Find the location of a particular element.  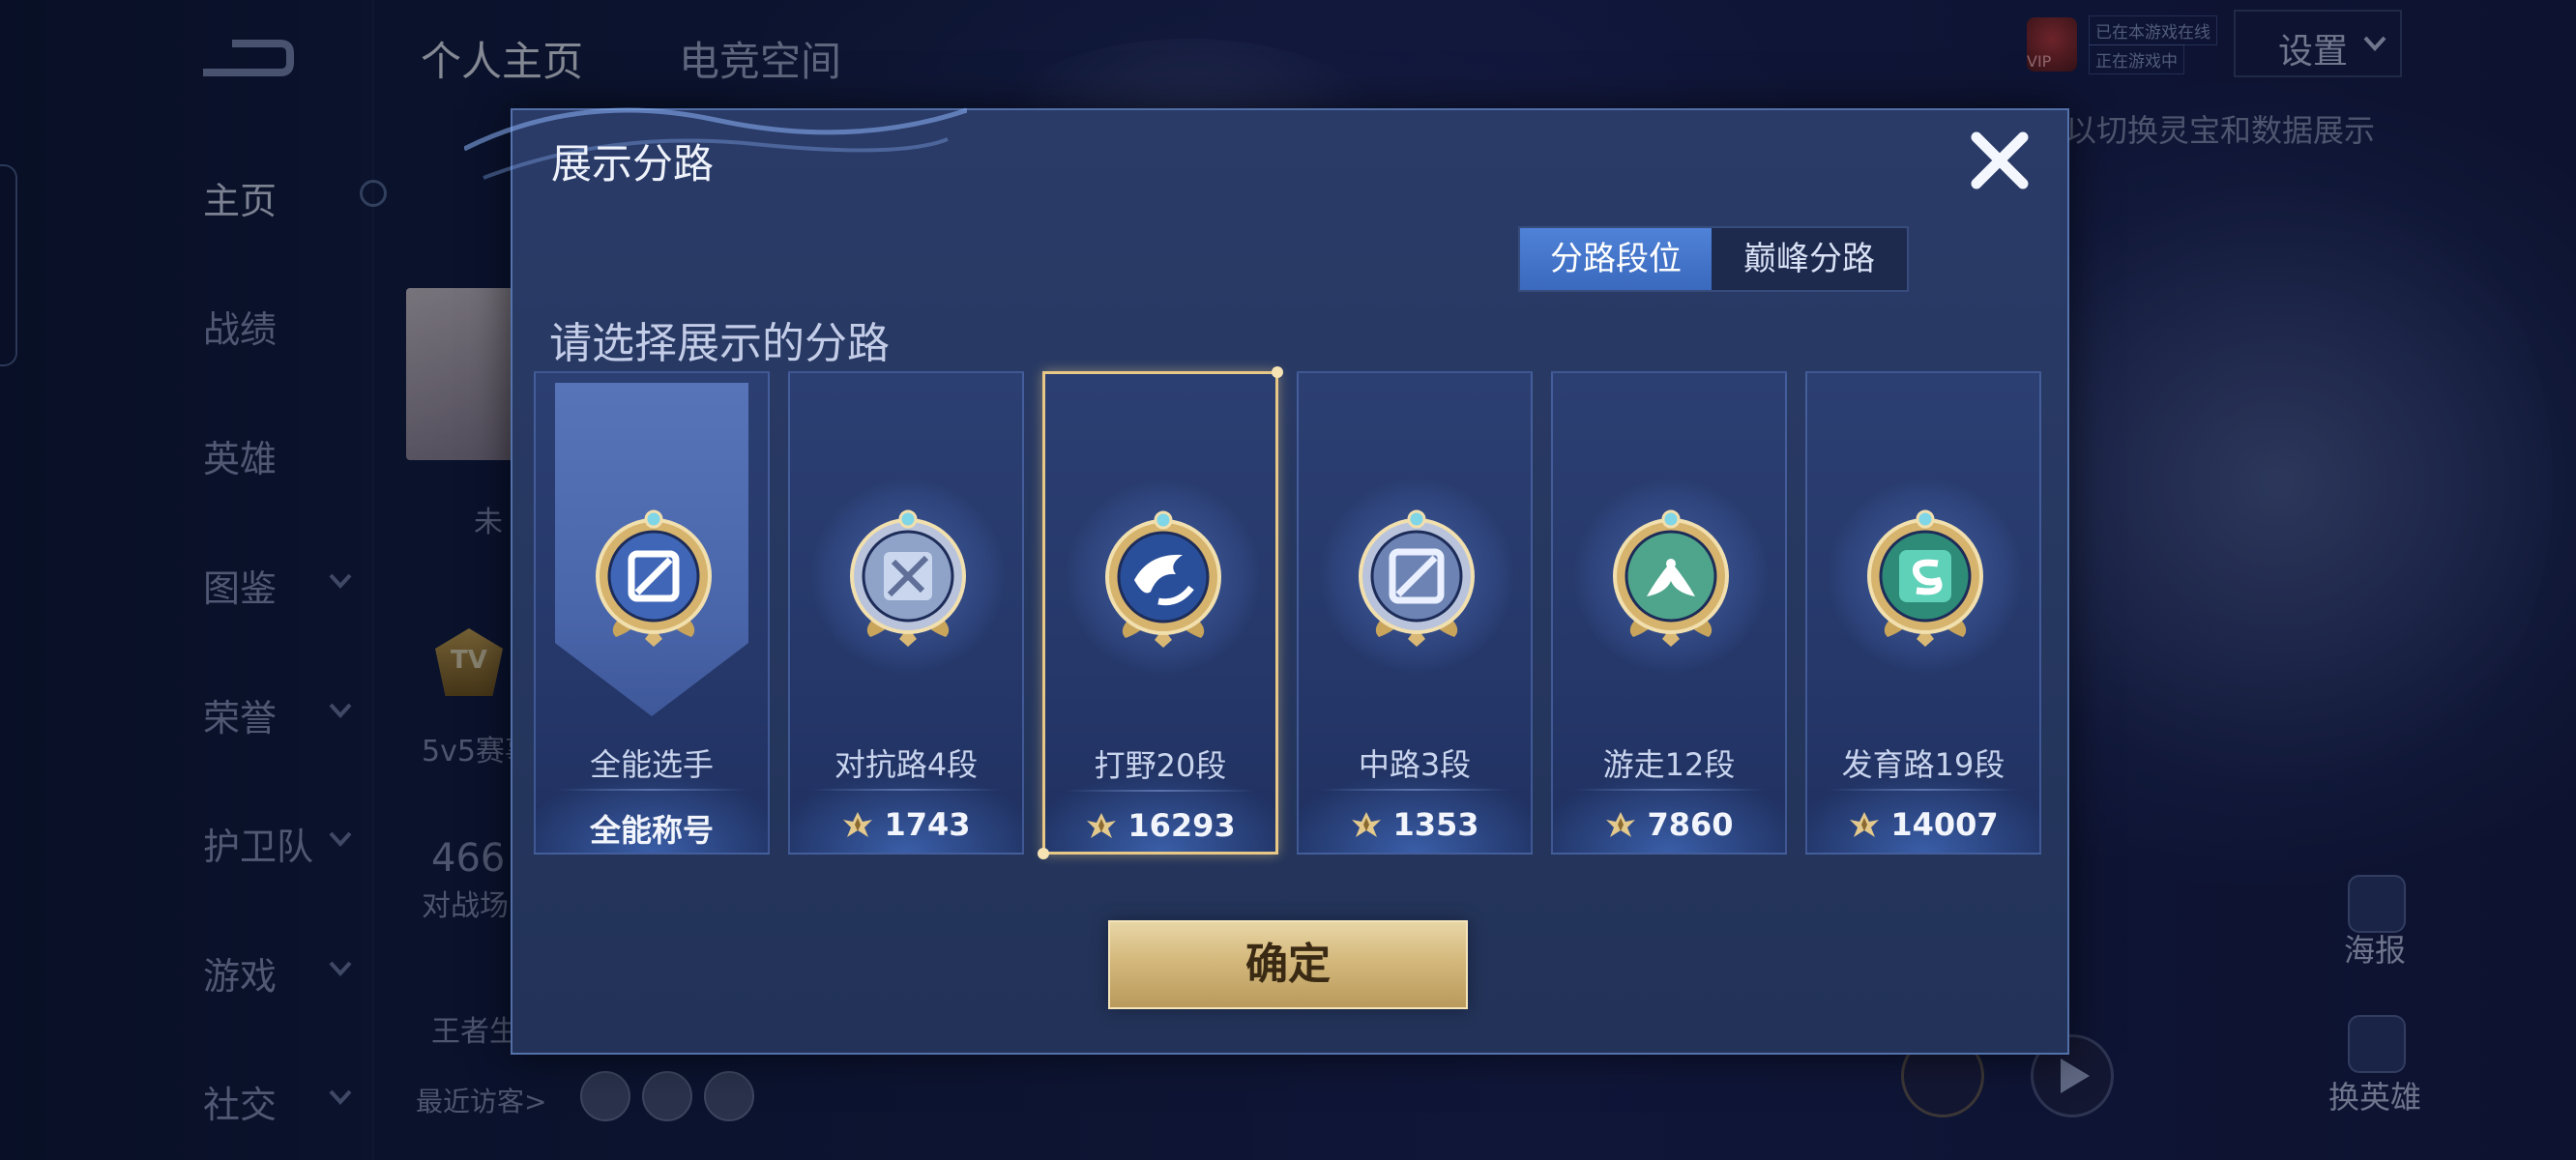

lane-card: 对抗路4段 1743 is located at coordinates (906, 613).